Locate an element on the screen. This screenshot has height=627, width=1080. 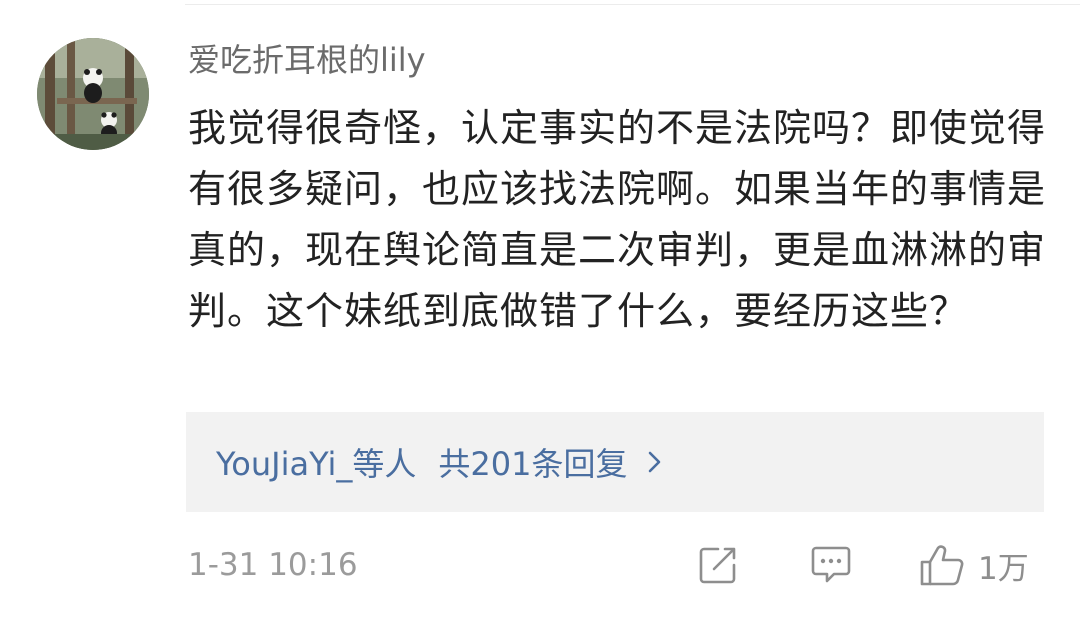
share-edit-icon is located at coordinates (718, 565).